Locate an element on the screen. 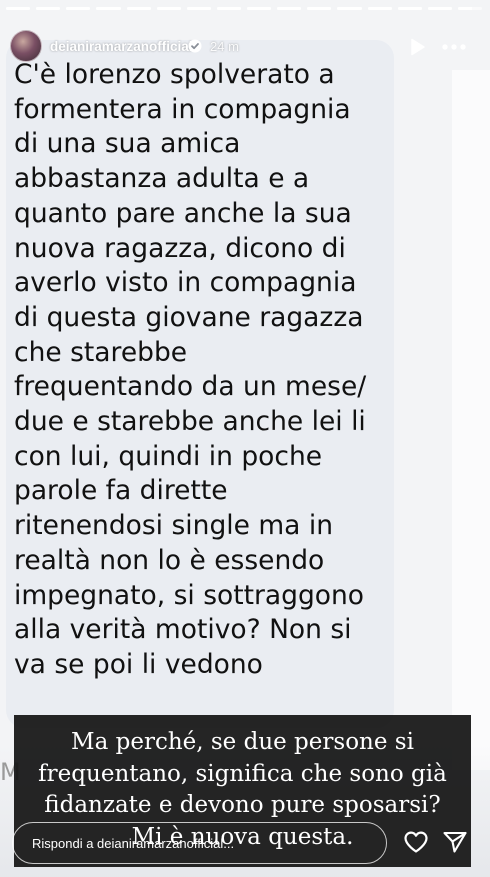 The image size is (490, 877). play-icon is located at coordinates (418, 47).